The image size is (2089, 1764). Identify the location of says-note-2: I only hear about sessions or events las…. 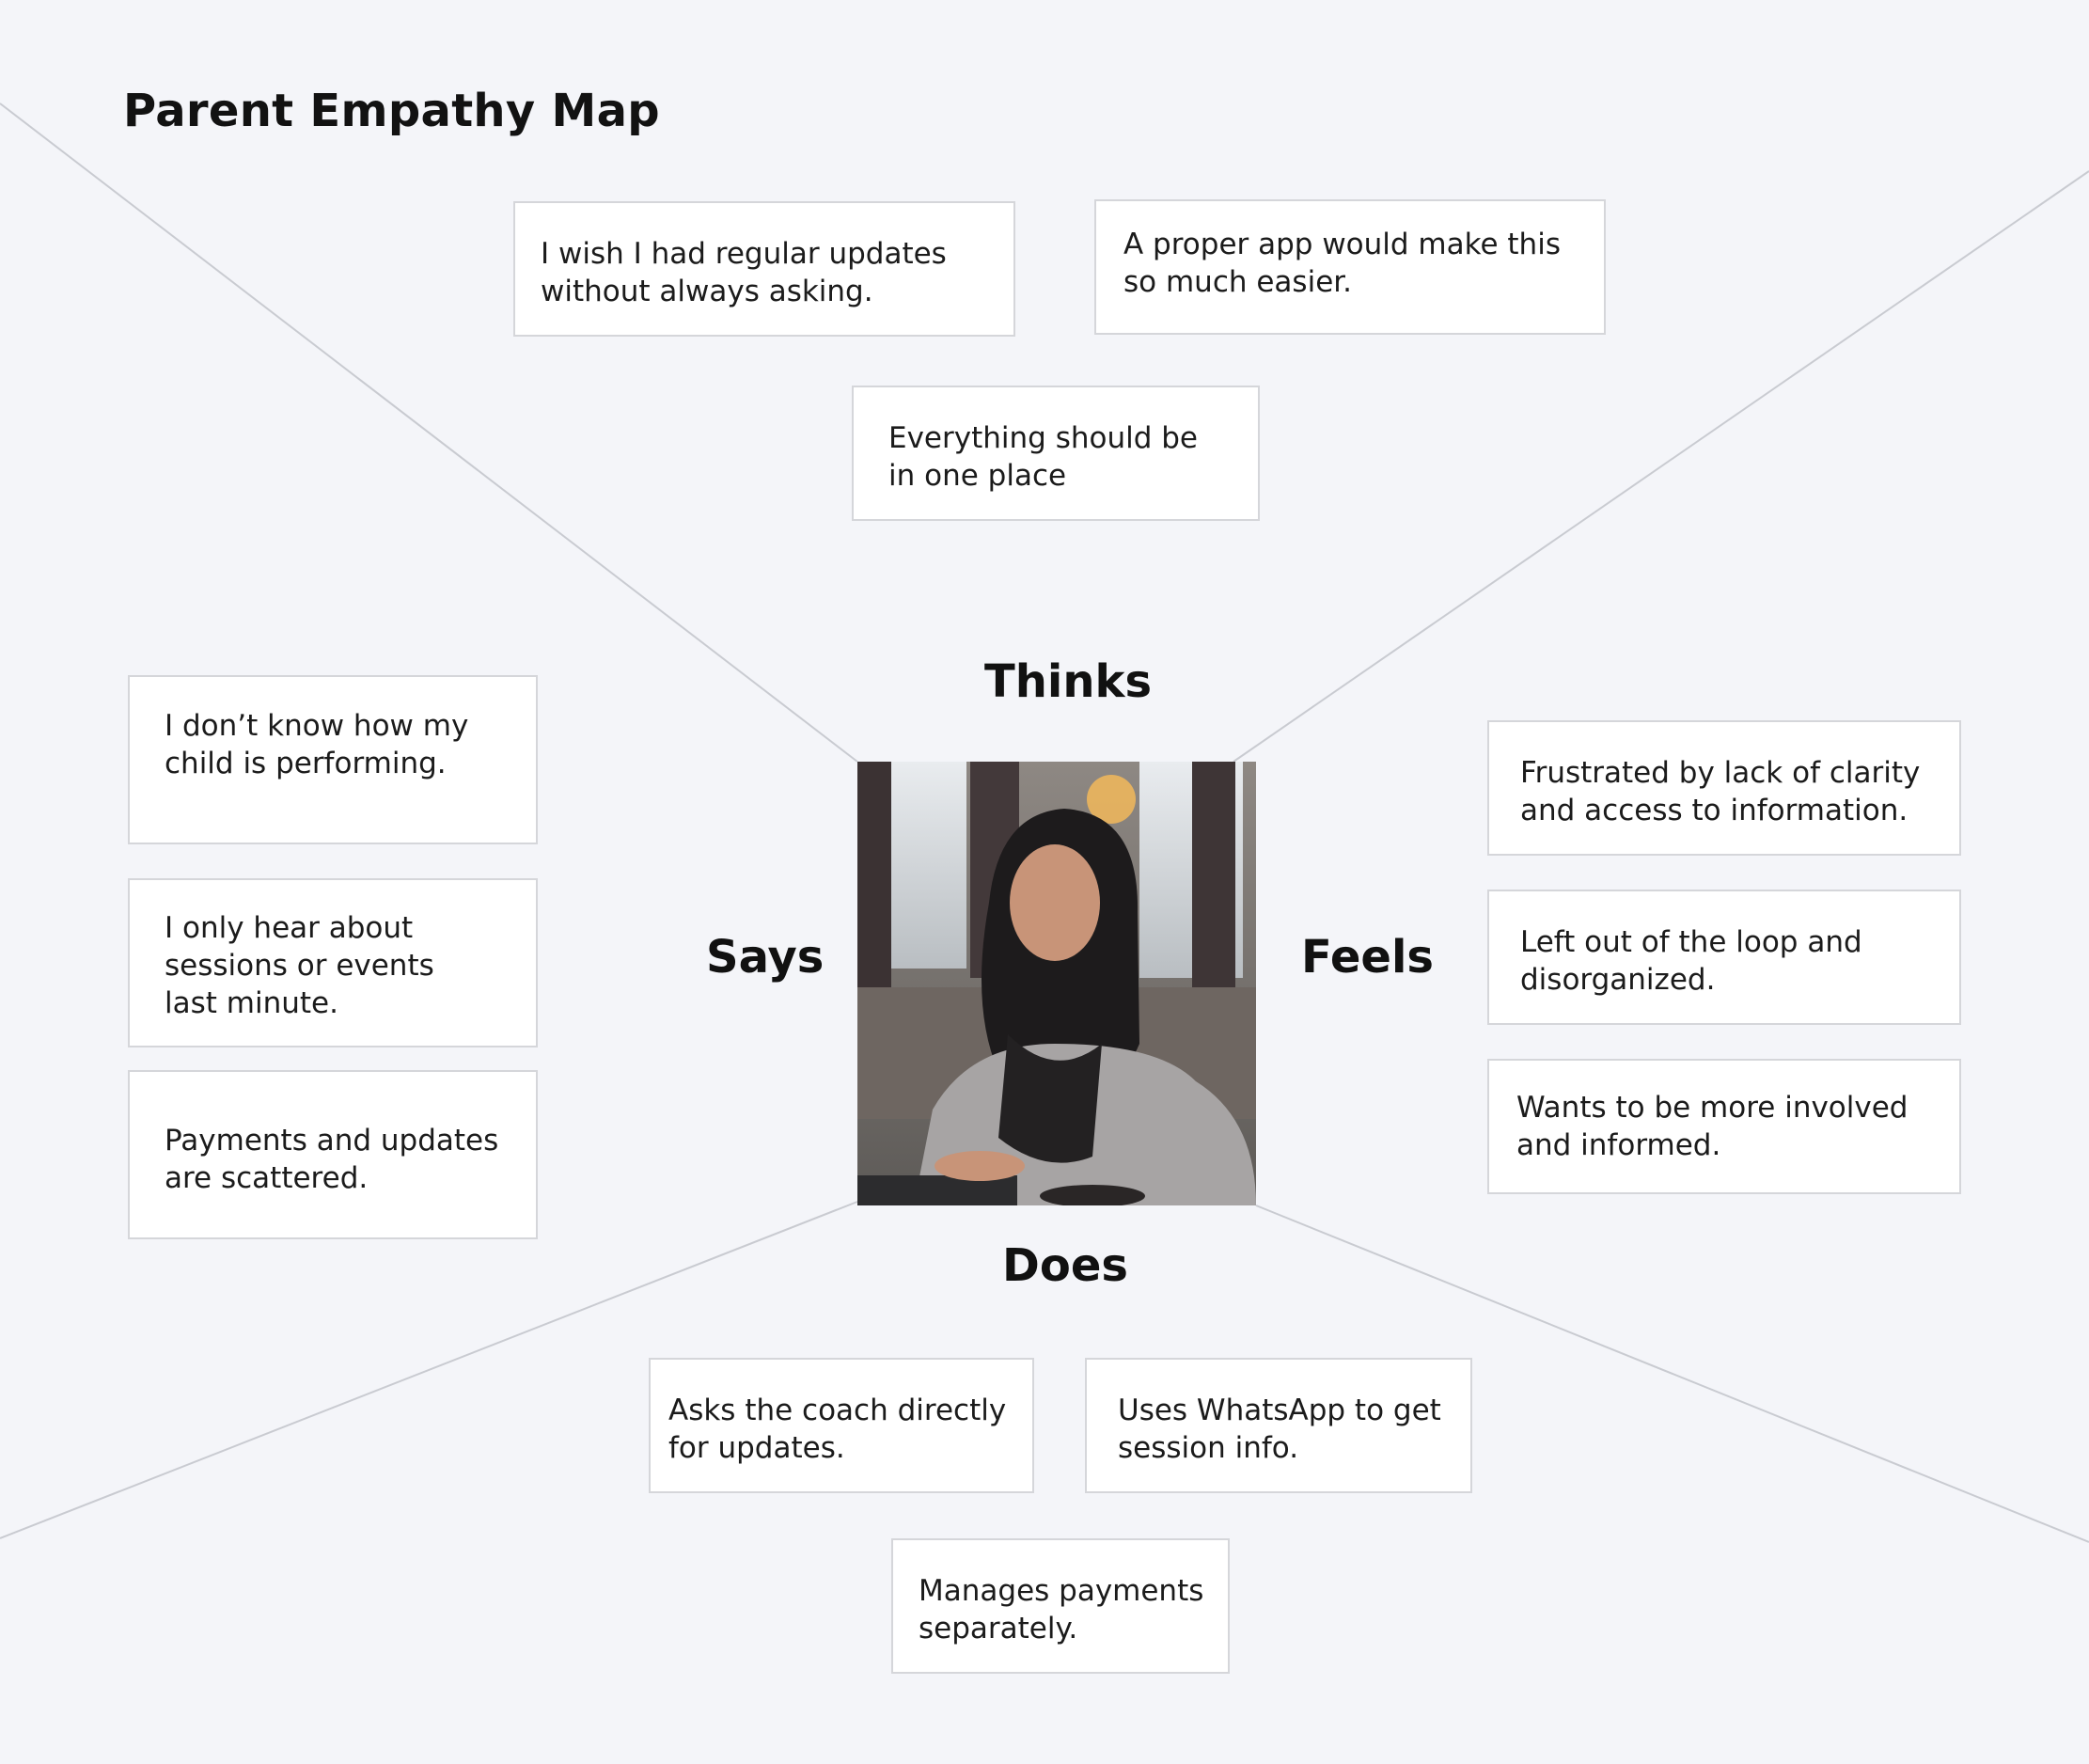
(333, 962).